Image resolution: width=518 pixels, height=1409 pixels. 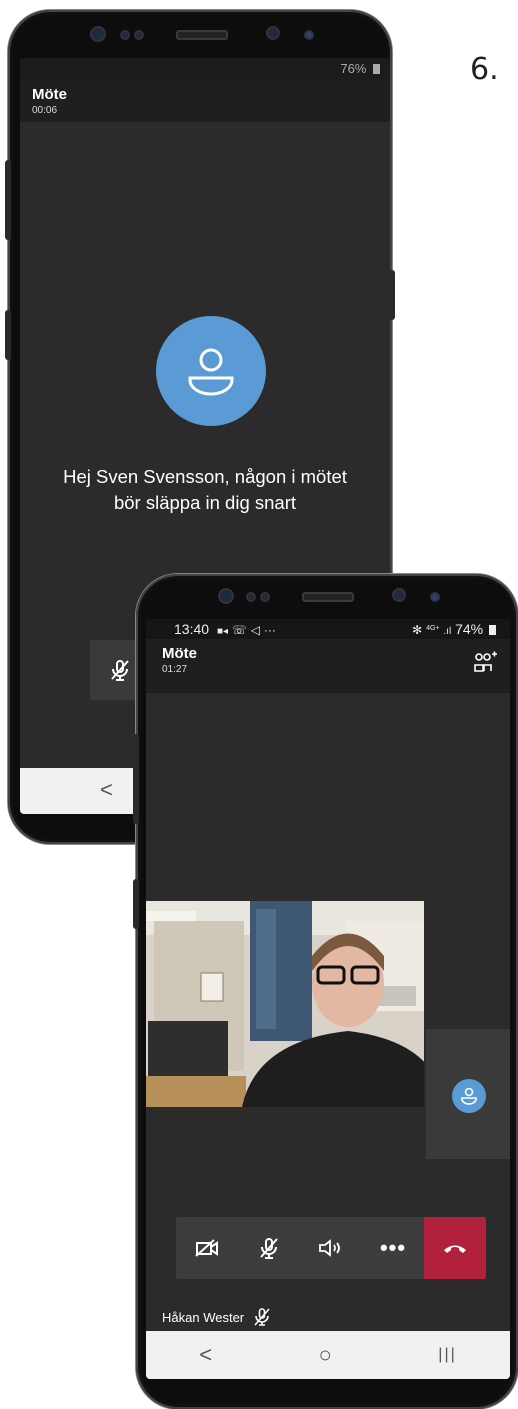 What do you see at coordinates (175, 669) in the screenshot?
I see `meeting-duration: 01:27` at bounding box center [175, 669].